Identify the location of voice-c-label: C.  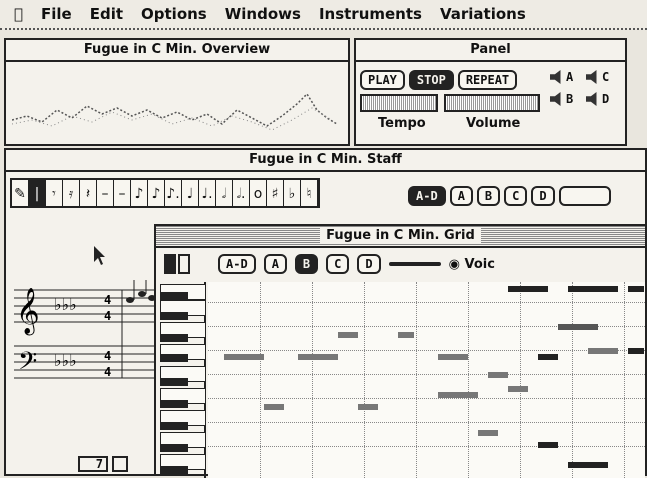
(606, 77).